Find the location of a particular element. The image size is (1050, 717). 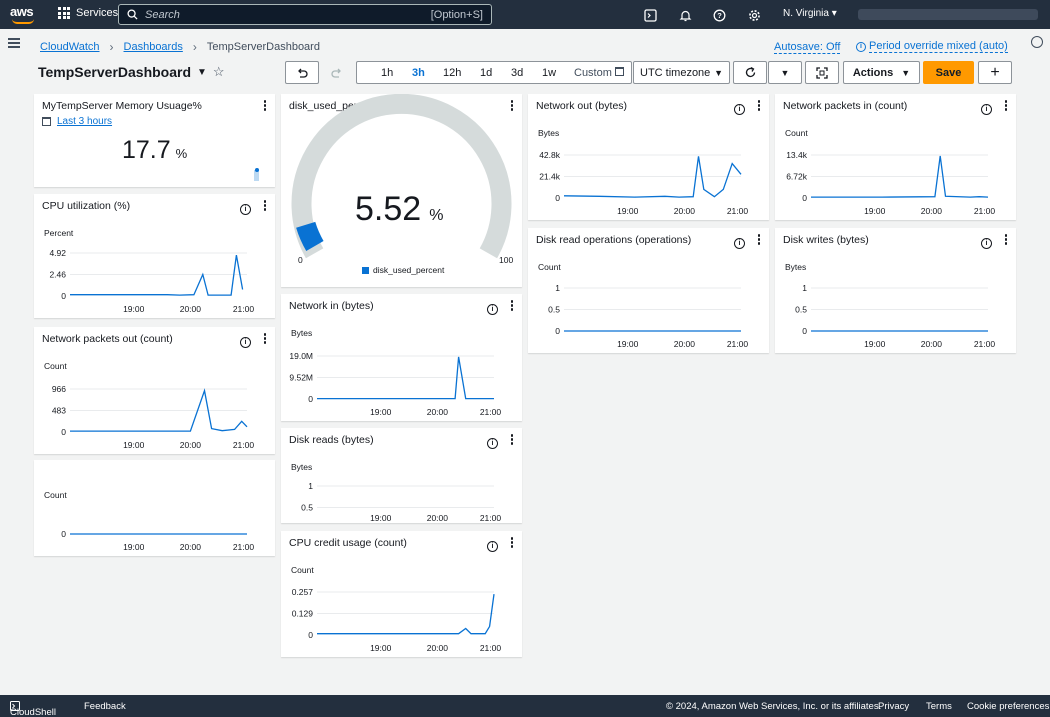

line-chart: 42.8k 21.4k 0 19:00 20:00 21:00 is located at coordinates (643, 183).